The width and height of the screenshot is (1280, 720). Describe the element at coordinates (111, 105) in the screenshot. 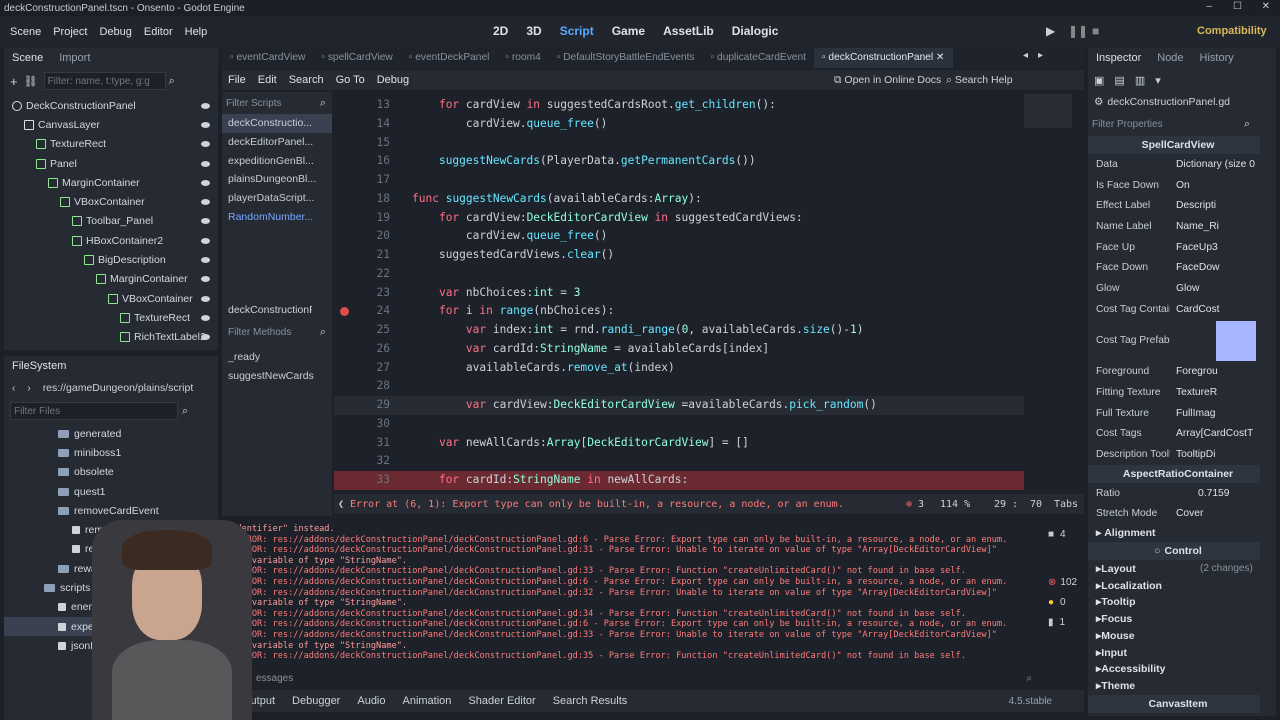

I see `scene-node: DeckConstructionPanel` at that location.